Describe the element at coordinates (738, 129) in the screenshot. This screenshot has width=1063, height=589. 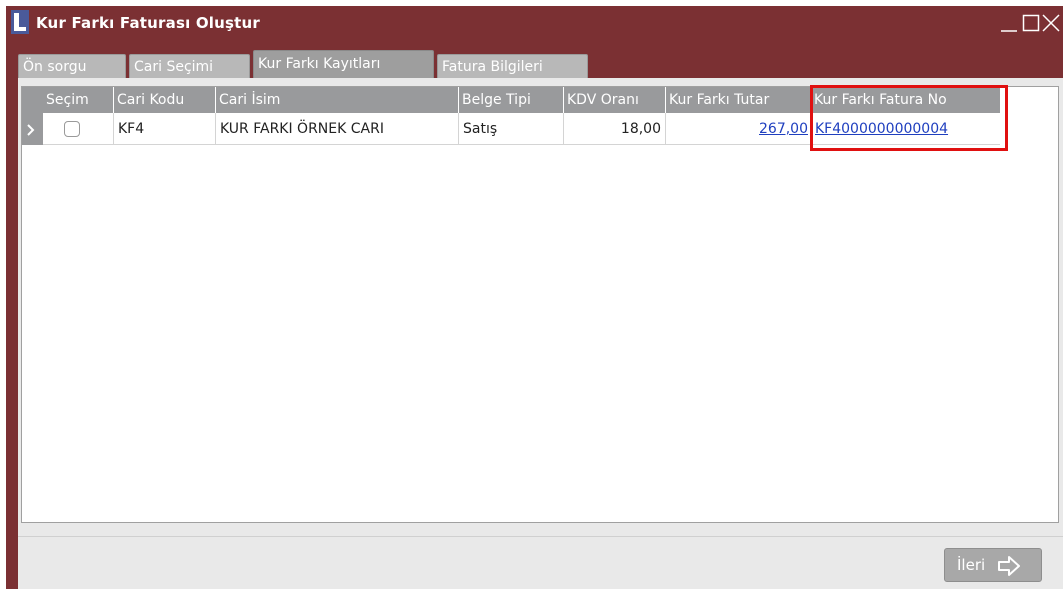
I see `cell-kur-farki-tutar: 267,00` at that location.